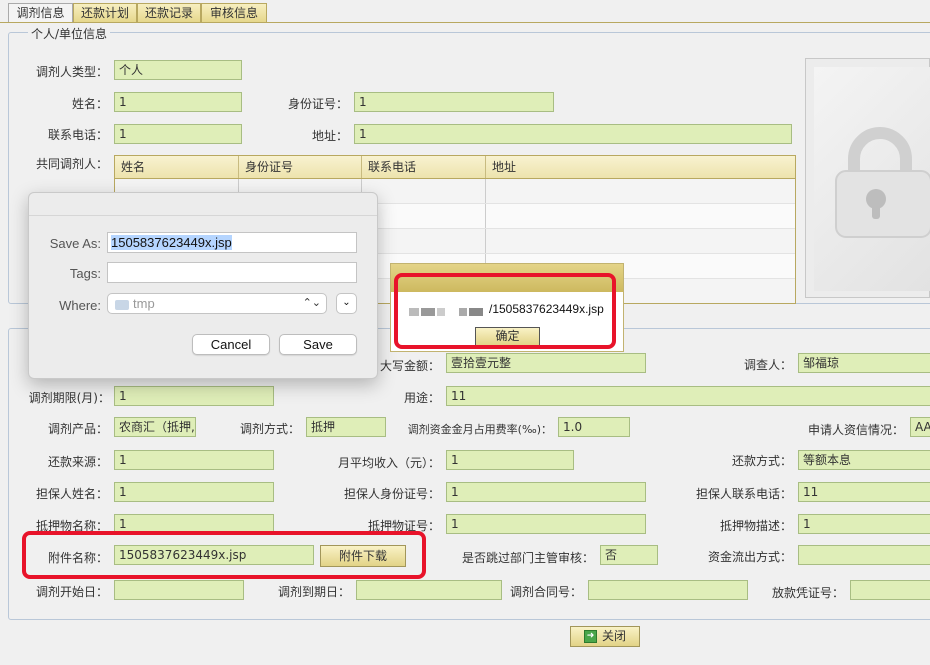 The width and height of the screenshot is (930, 665). Describe the element at coordinates (318, 344) in the screenshot. I see `save-button: Save` at that location.